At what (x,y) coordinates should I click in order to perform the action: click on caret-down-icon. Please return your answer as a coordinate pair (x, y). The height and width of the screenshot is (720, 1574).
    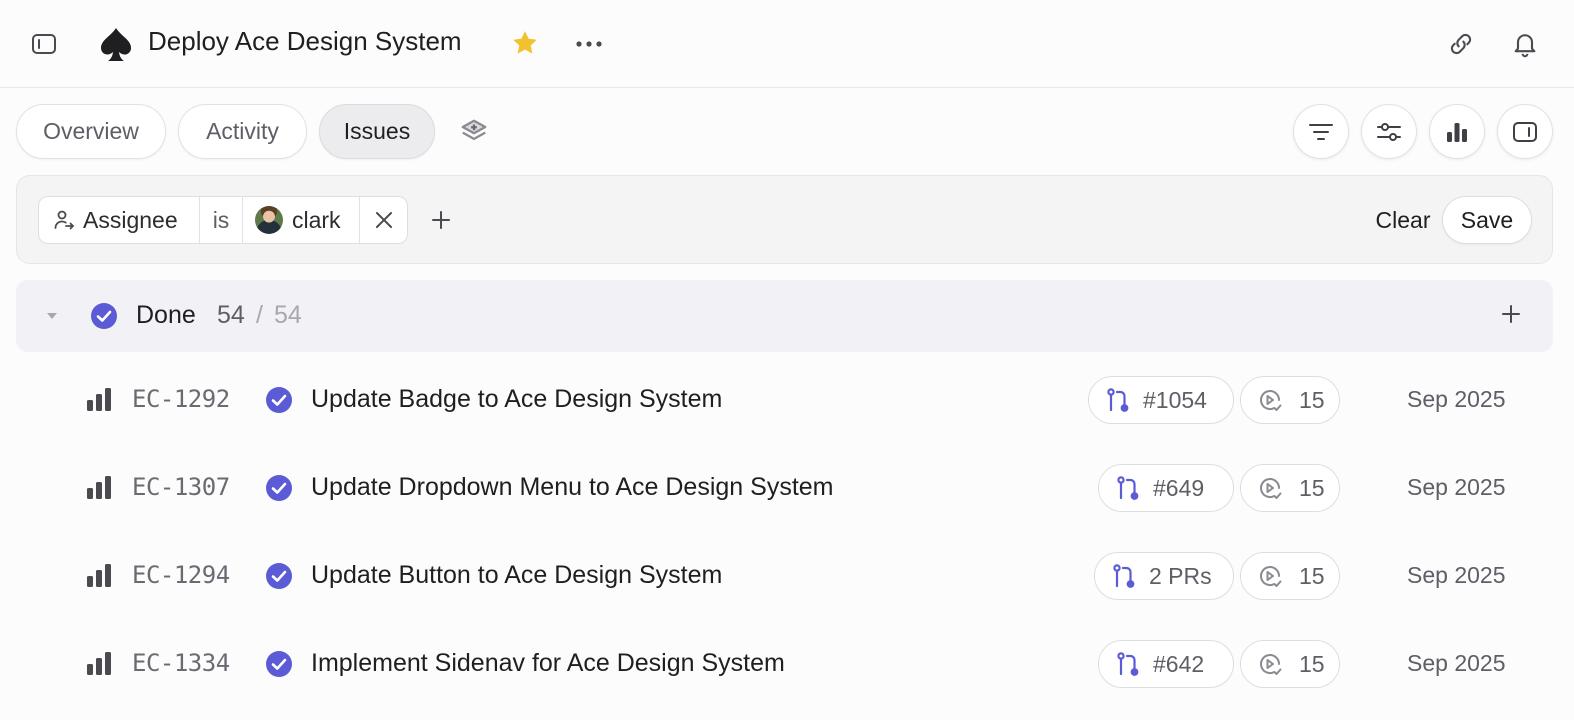
    Looking at the image, I should click on (52, 316).